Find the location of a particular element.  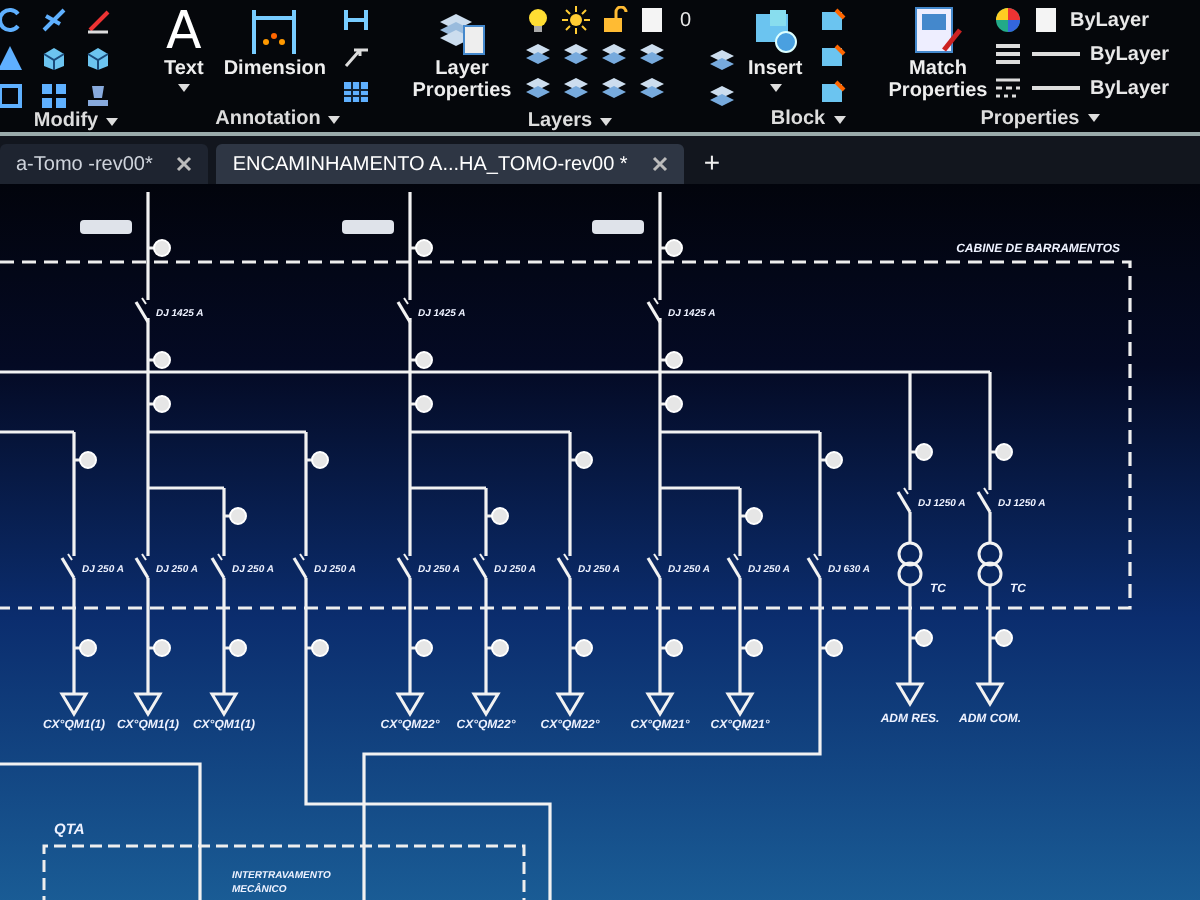

linear-dimension-icon is located at coordinates (355, 20).